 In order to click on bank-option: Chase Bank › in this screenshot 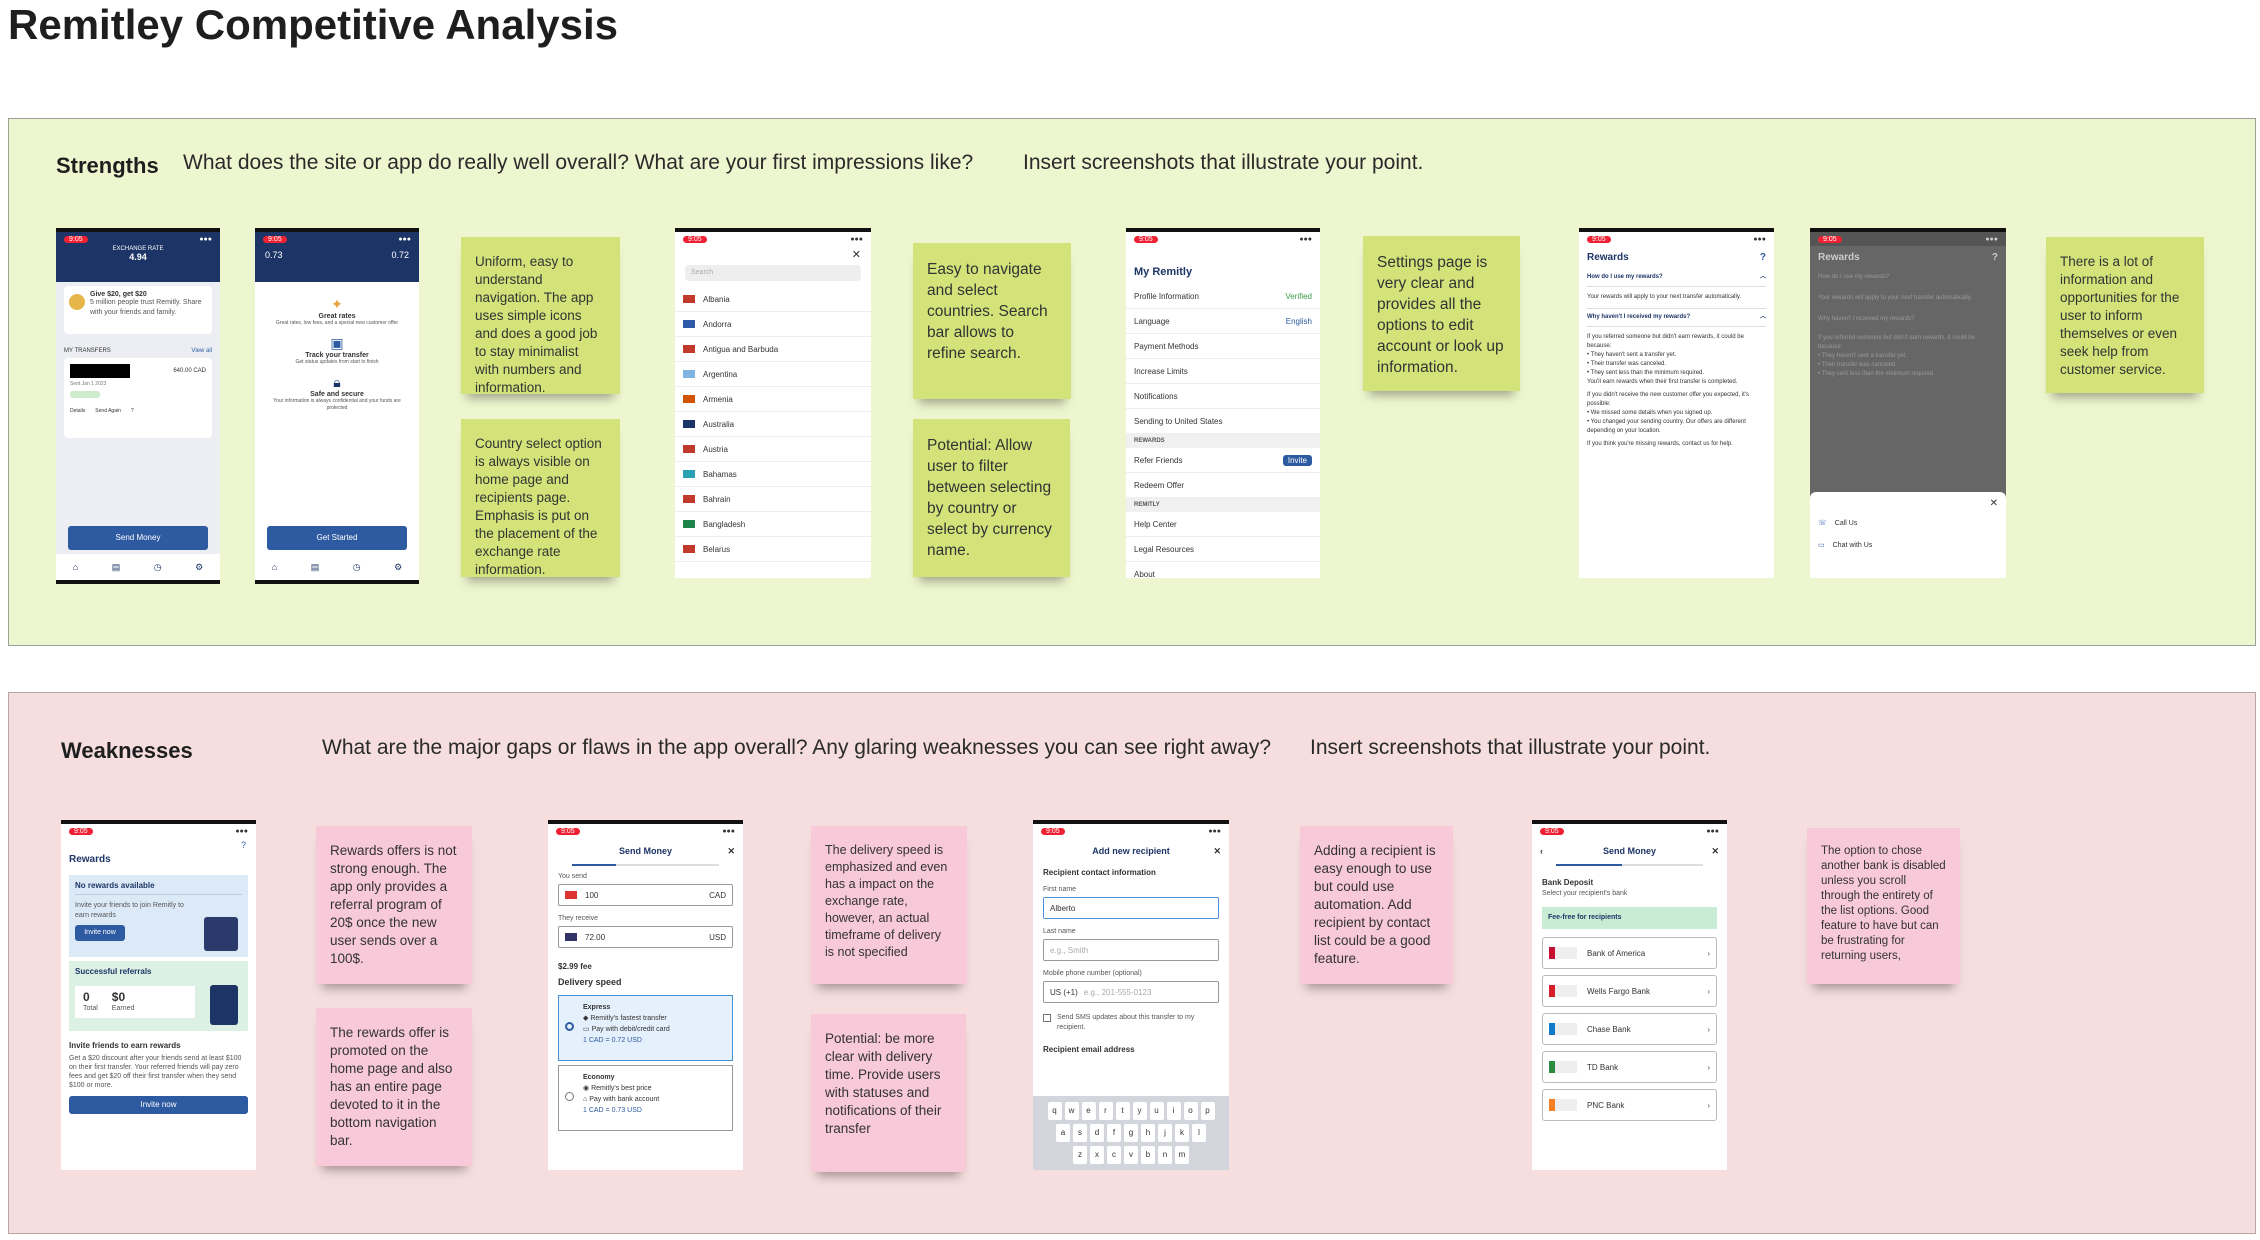, I will do `click(1629, 1029)`.